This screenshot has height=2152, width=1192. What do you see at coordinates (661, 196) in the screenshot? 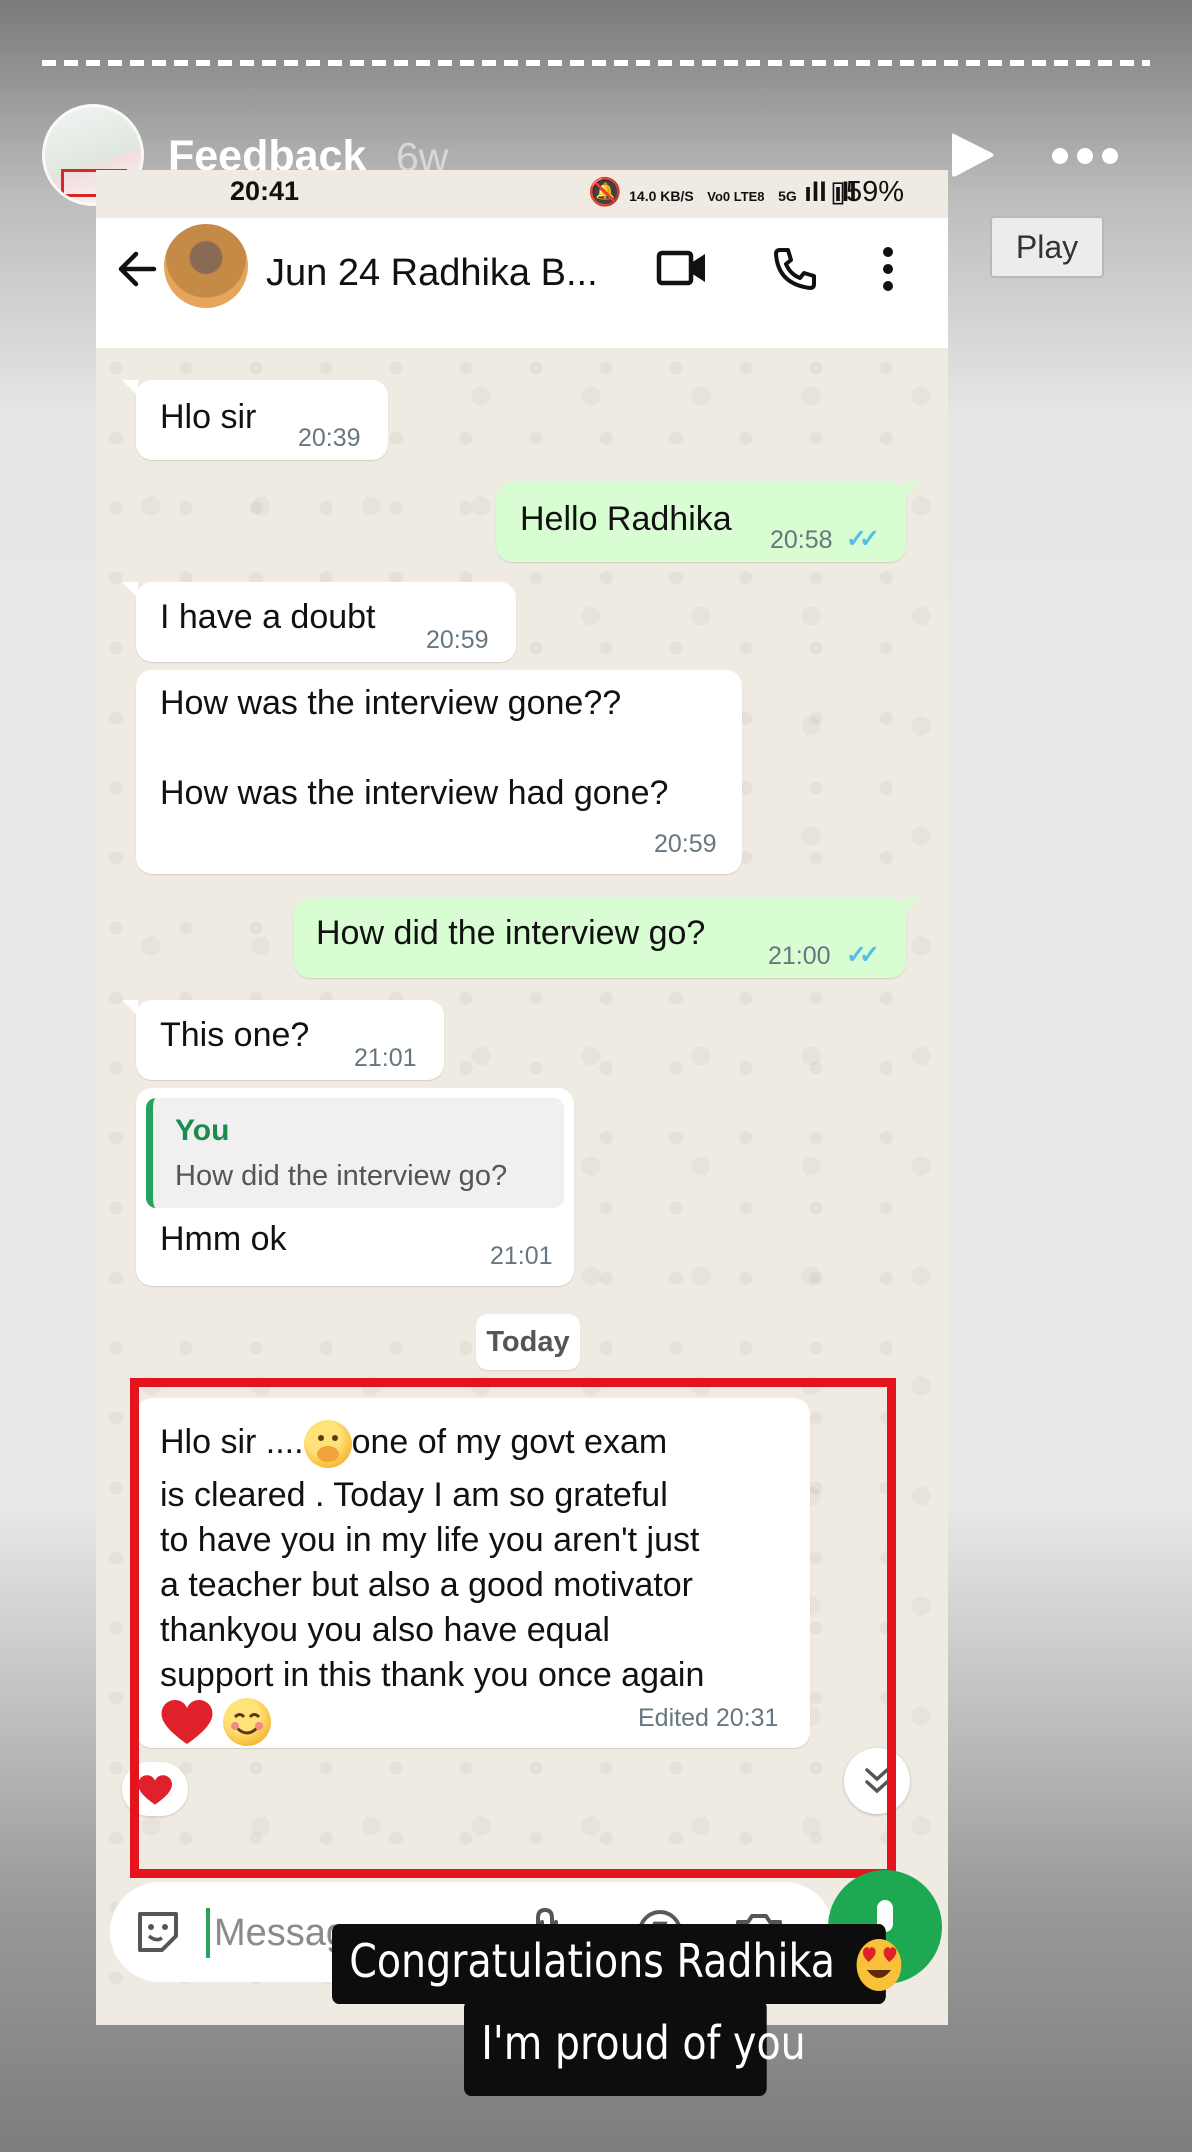
I see `network-speed: 14.0 KB/S` at bounding box center [661, 196].